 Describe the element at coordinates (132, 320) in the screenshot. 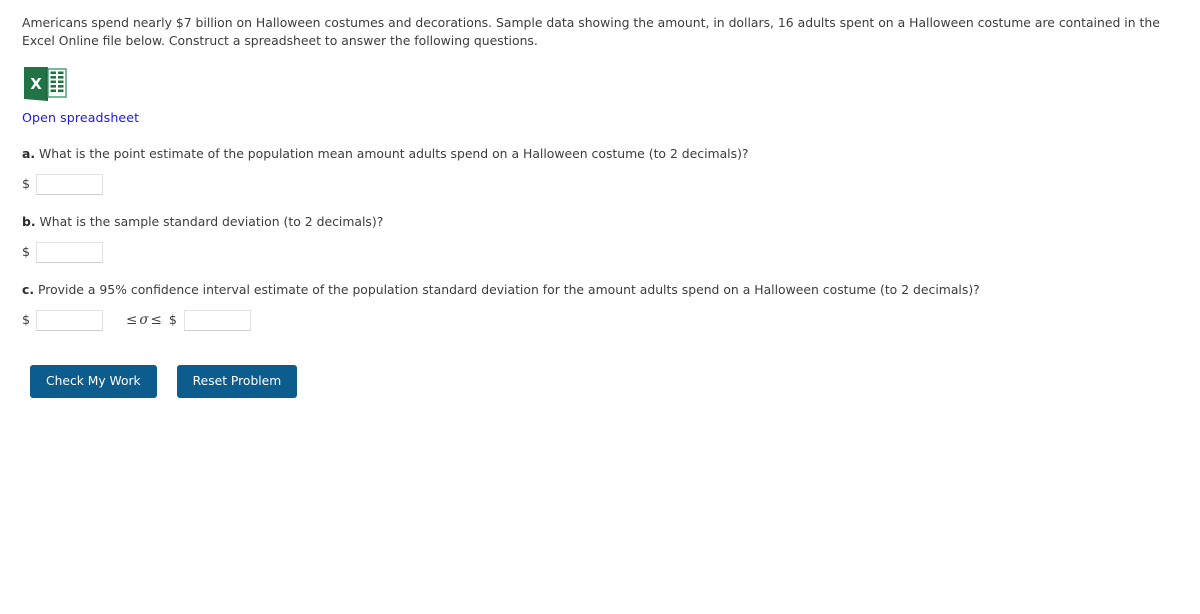

I see `less-than-or-equal-left-icon: ≤` at that location.